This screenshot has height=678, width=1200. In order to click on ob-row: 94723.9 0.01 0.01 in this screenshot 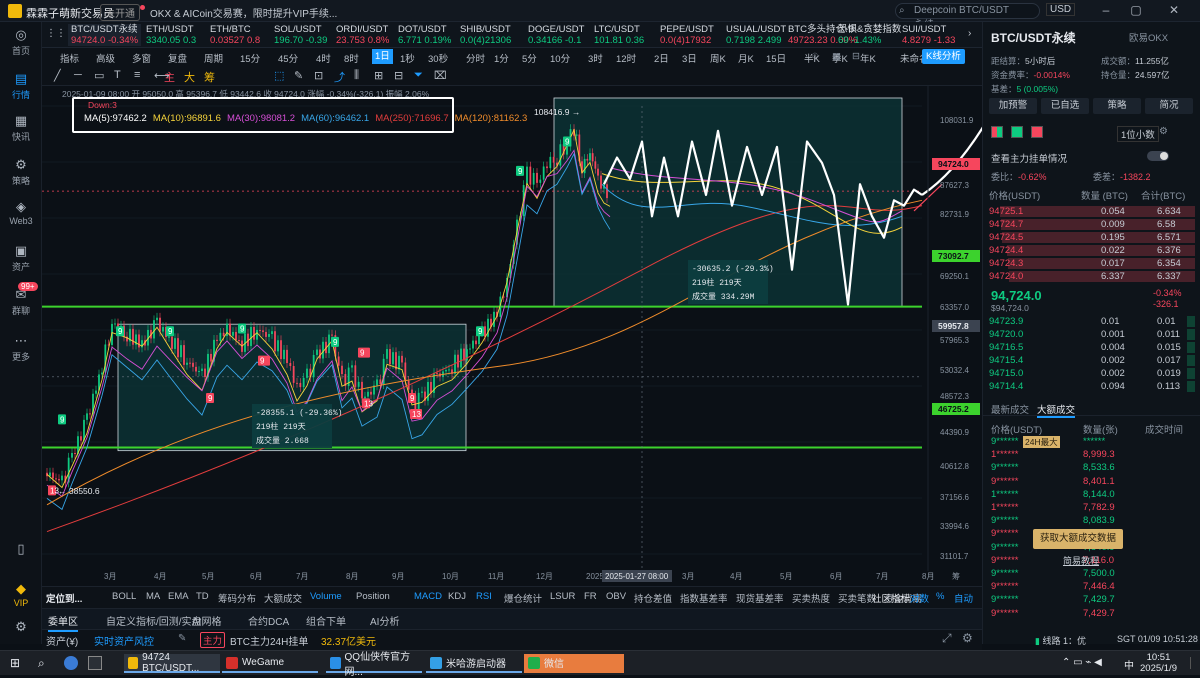, I will do `click(1092, 321)`.